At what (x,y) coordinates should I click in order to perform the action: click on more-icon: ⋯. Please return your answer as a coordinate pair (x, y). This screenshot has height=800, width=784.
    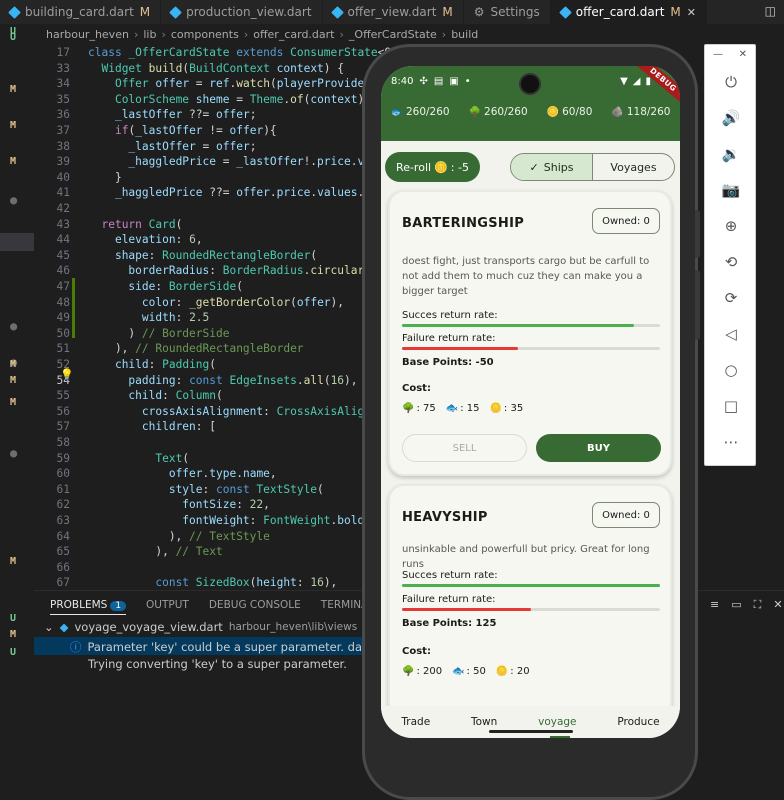
    Looking at the image, I should click on (731, 442).